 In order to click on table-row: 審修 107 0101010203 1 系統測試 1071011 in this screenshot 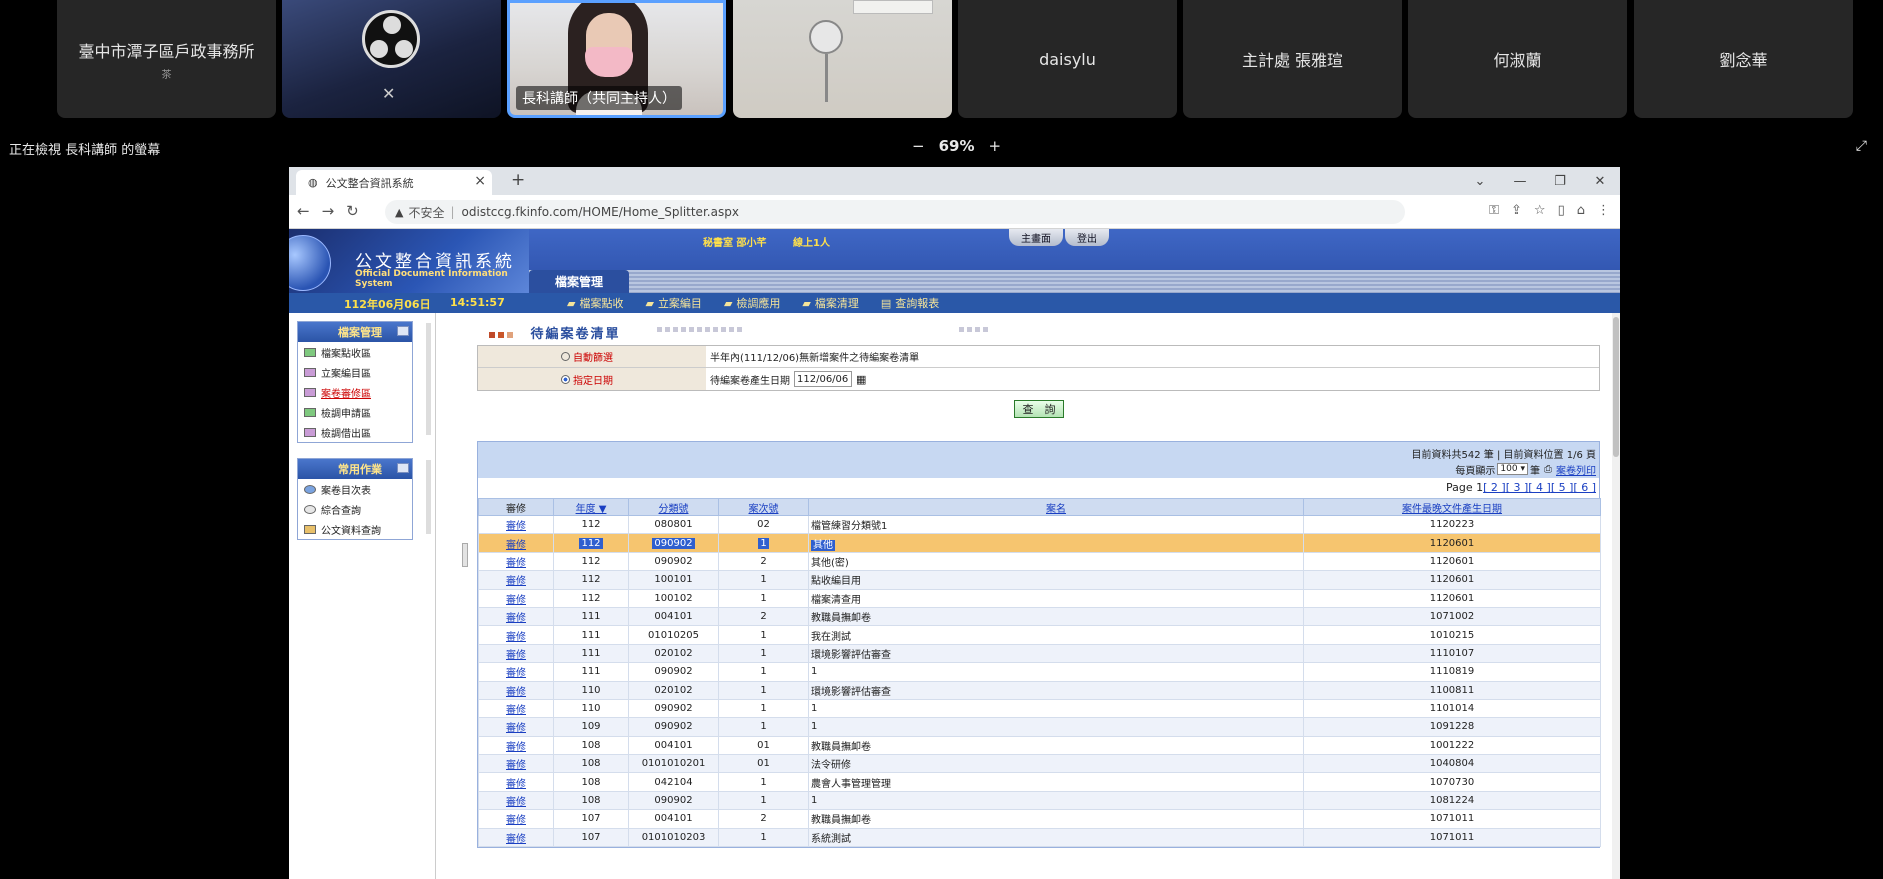, I will do `click(1039, 837)`.